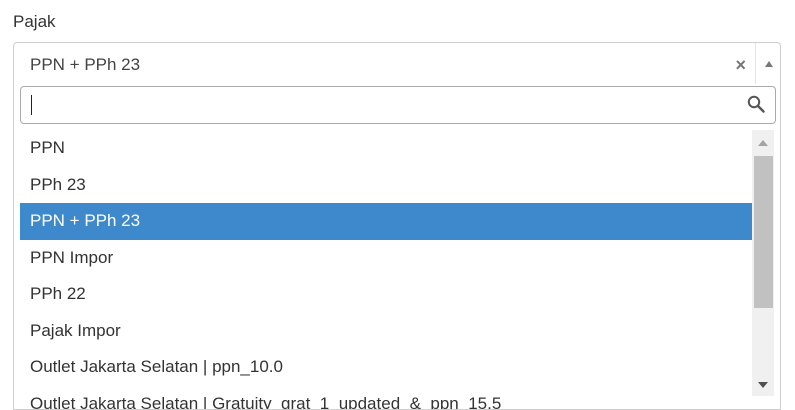  I want to click on selected-value: PPN + PPh 23, so click(85, 64).